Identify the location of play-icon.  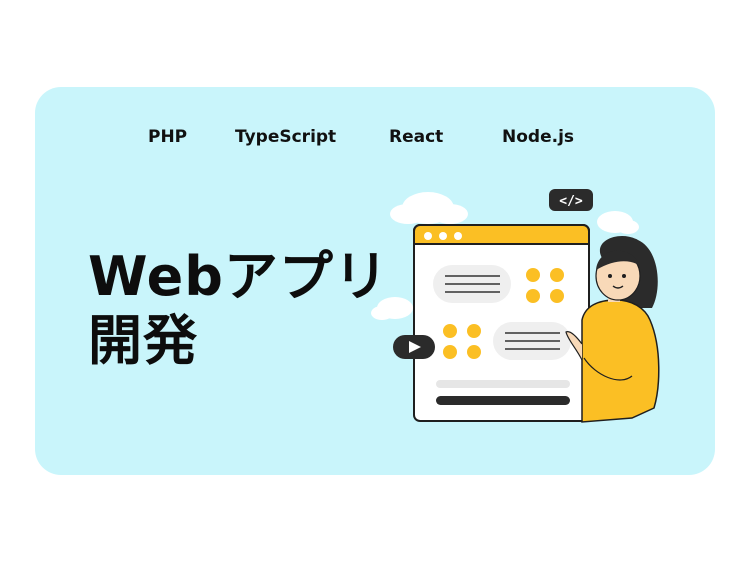
(414, 347).